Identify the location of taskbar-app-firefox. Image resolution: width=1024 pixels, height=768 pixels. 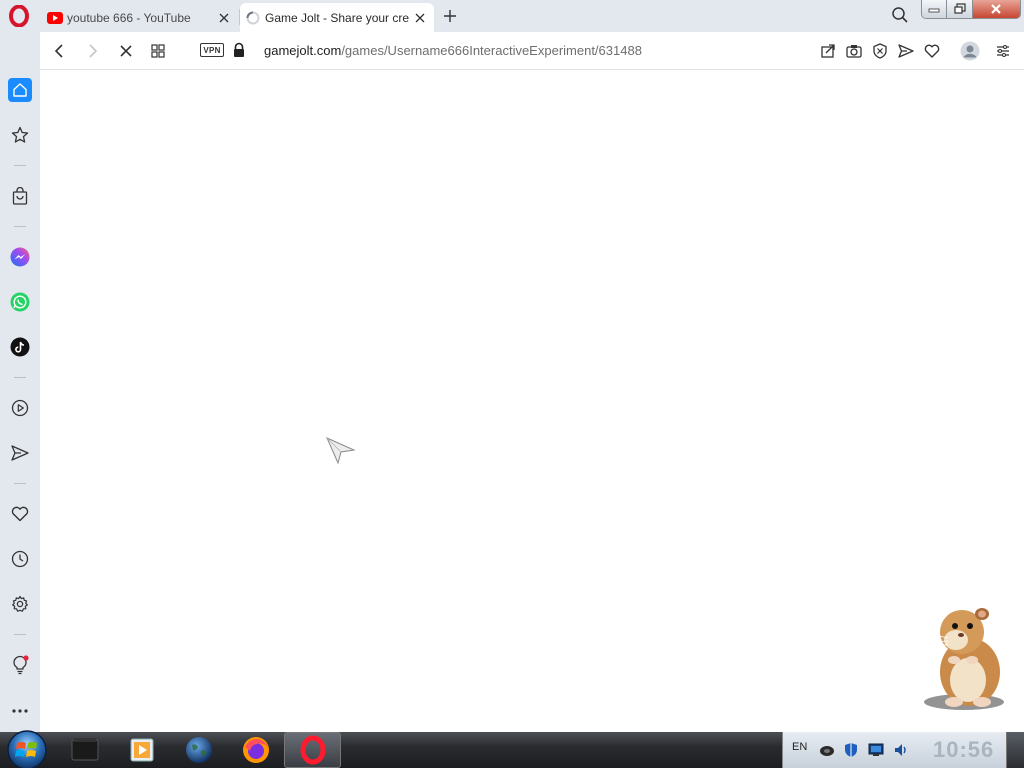
(255, 750).